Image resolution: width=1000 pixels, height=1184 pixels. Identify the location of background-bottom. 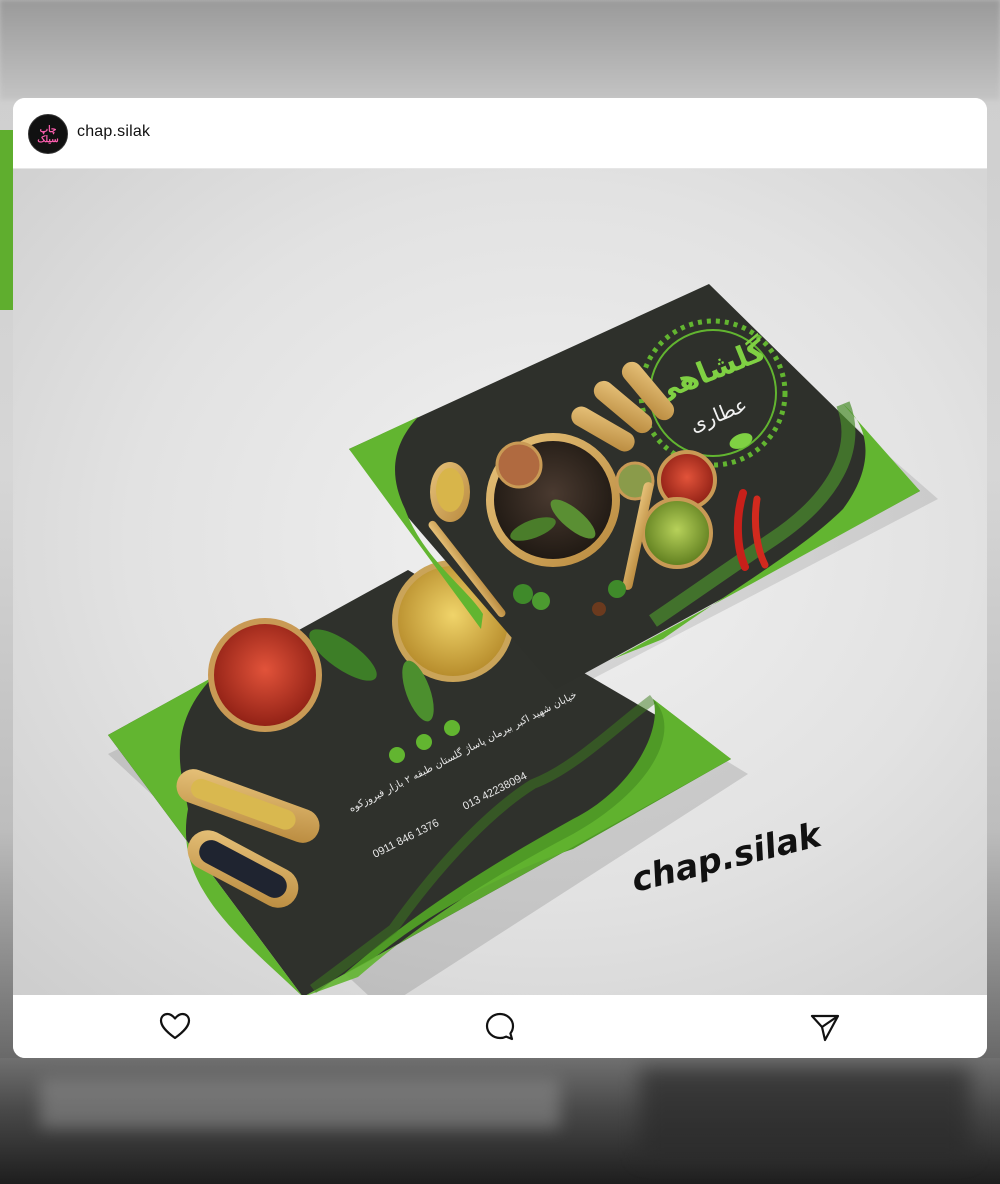
(500, 1121).